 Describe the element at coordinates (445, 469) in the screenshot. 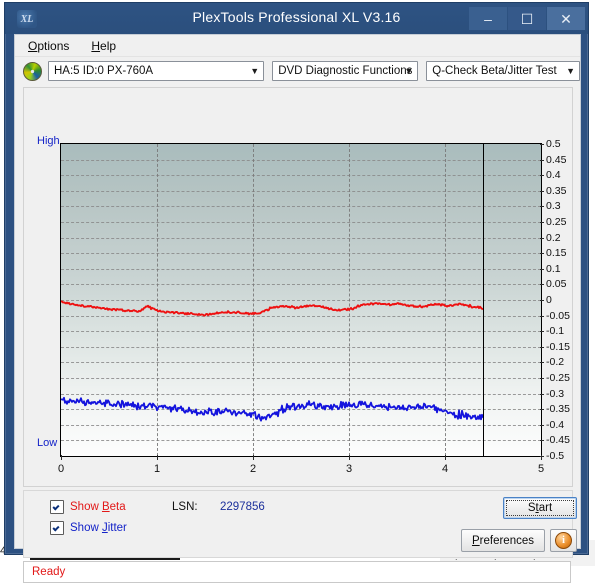

I see `x-axis-tick-label: 4` at that location.